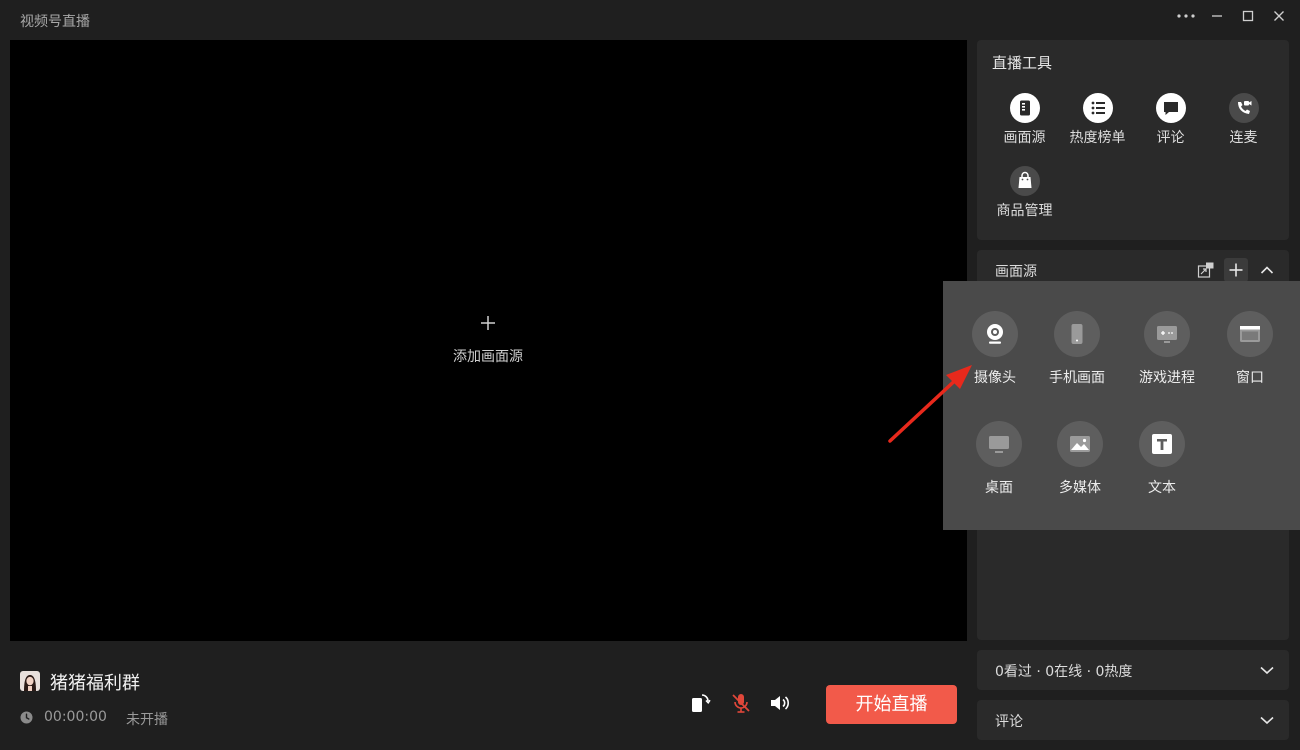  I want to click on add-source-button: 添加画面源, so click(488, 337).